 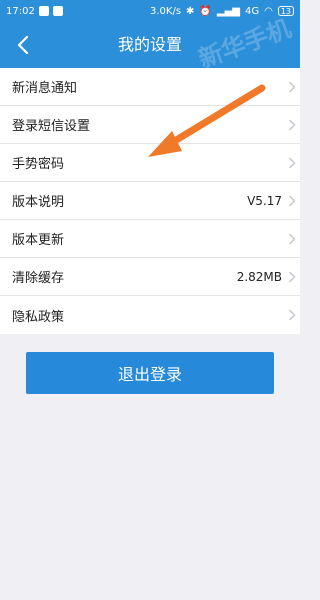 I want to click on settings-item-gesture-password: 手势密码, so click(x=150, y=163).